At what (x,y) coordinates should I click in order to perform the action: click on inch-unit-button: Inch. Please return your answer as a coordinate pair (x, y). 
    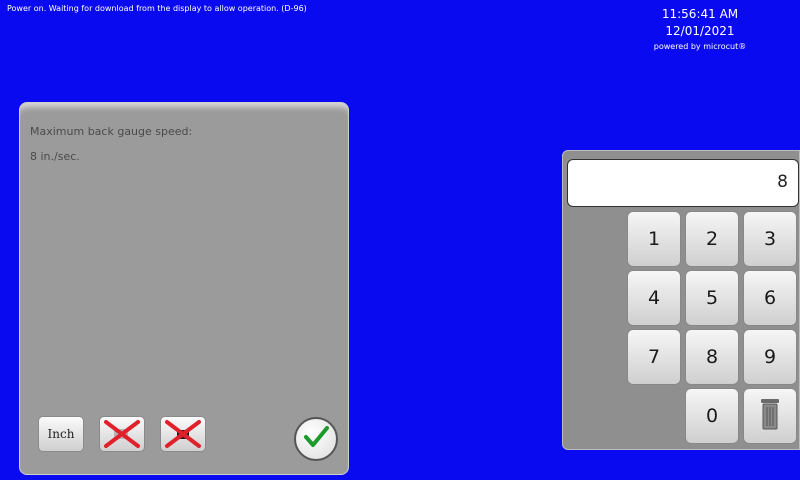
    Looking at the image, I should click on (61, 434).